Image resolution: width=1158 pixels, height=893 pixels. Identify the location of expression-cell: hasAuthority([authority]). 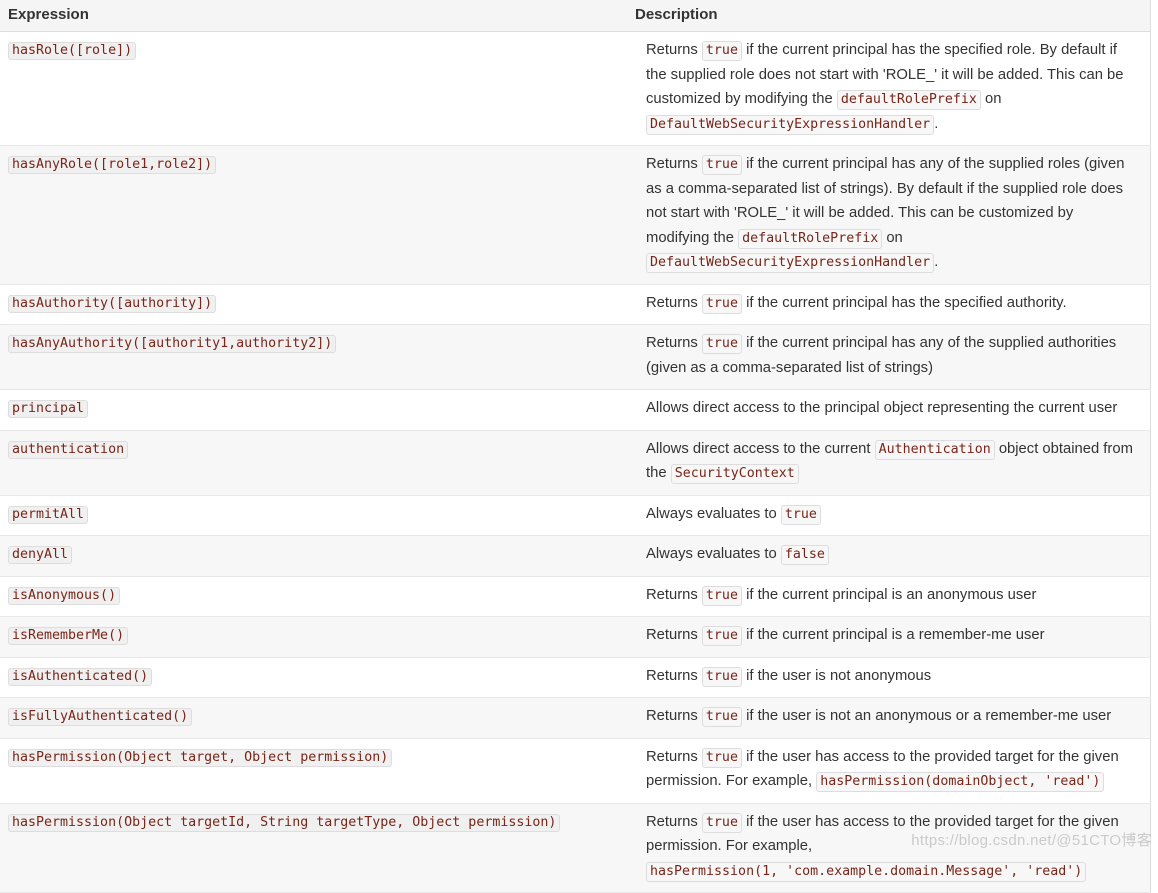
(313, 304).